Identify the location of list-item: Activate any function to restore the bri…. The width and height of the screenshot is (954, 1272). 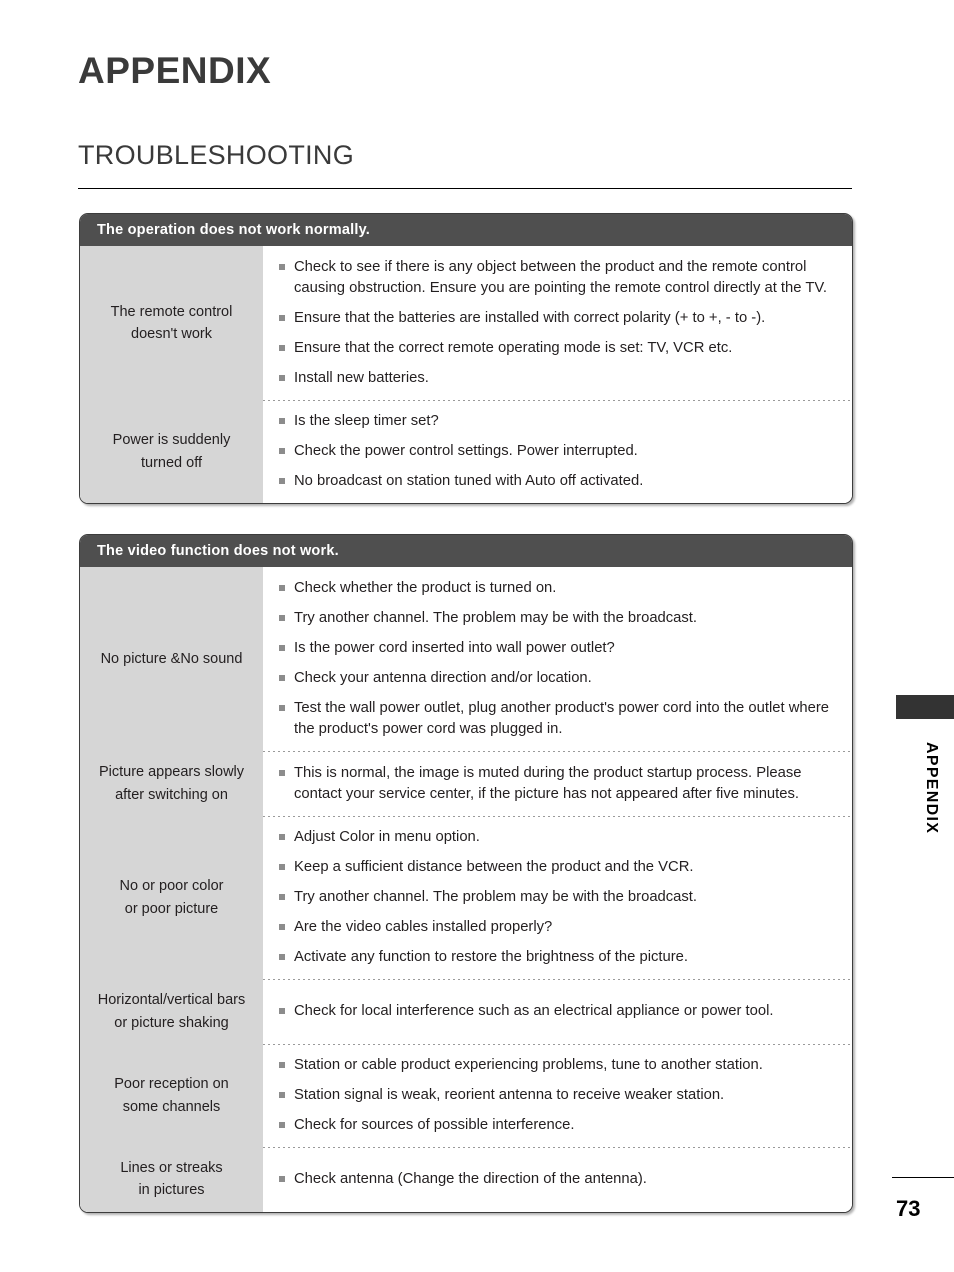
(557, 957).